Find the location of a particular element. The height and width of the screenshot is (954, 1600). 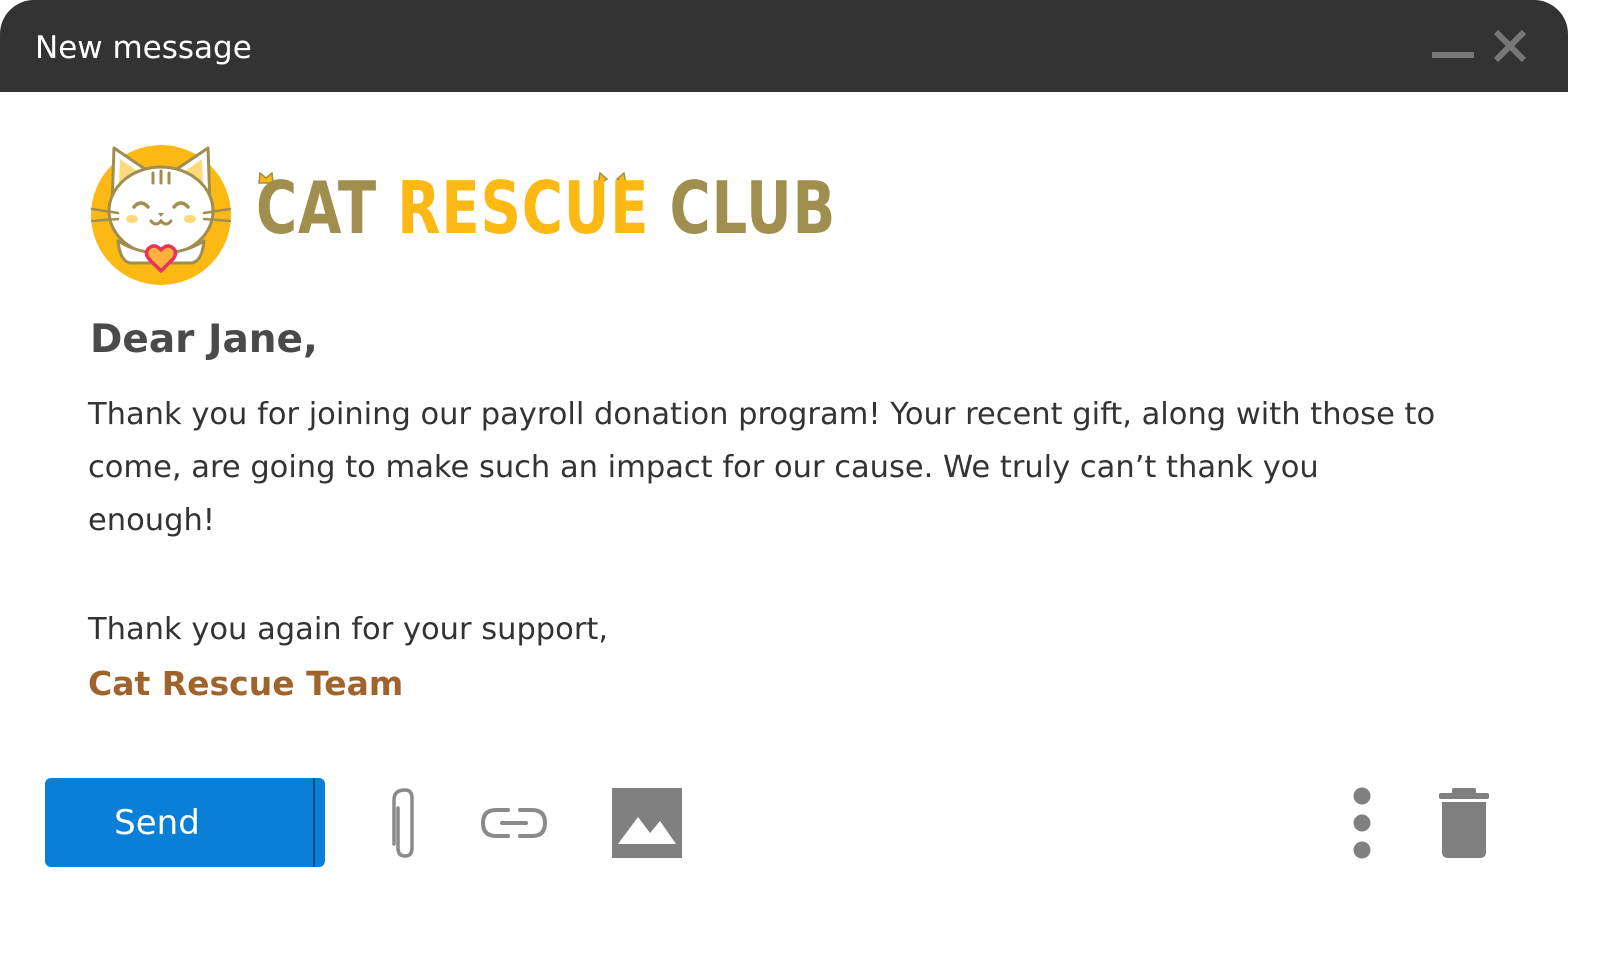

insert-image-button is located at coordinates (647, 823).